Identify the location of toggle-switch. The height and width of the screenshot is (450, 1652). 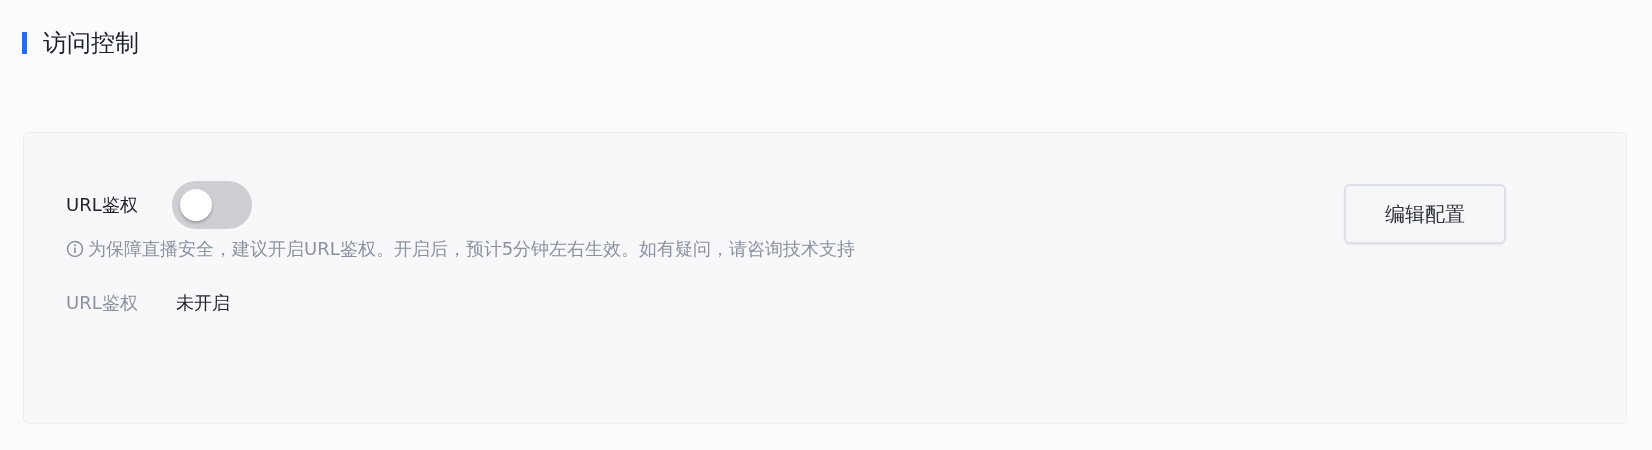
(211, 205).